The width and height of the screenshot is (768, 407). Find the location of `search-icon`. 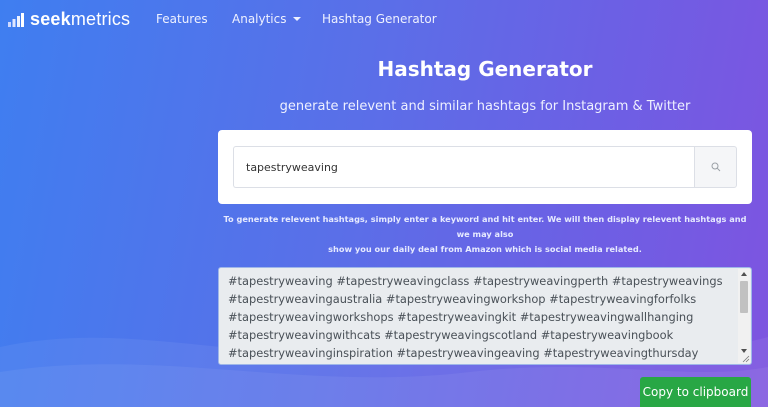

search-icon is located at coordinates (715, 167).